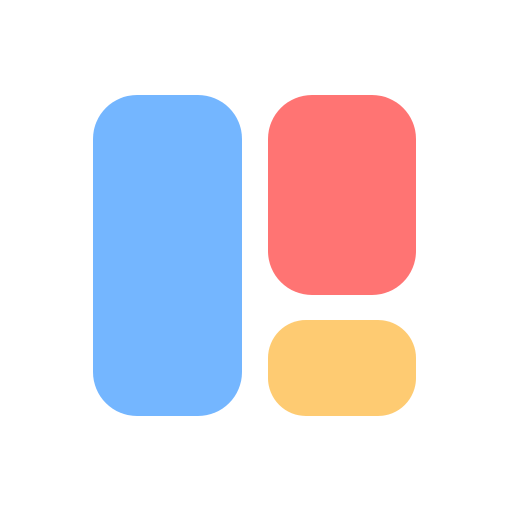 This screenshot has height=512, width=512. Describe the element at coordinates (342, 368) in the screenshot. I see `bottom-right-panel-tile` at that location.